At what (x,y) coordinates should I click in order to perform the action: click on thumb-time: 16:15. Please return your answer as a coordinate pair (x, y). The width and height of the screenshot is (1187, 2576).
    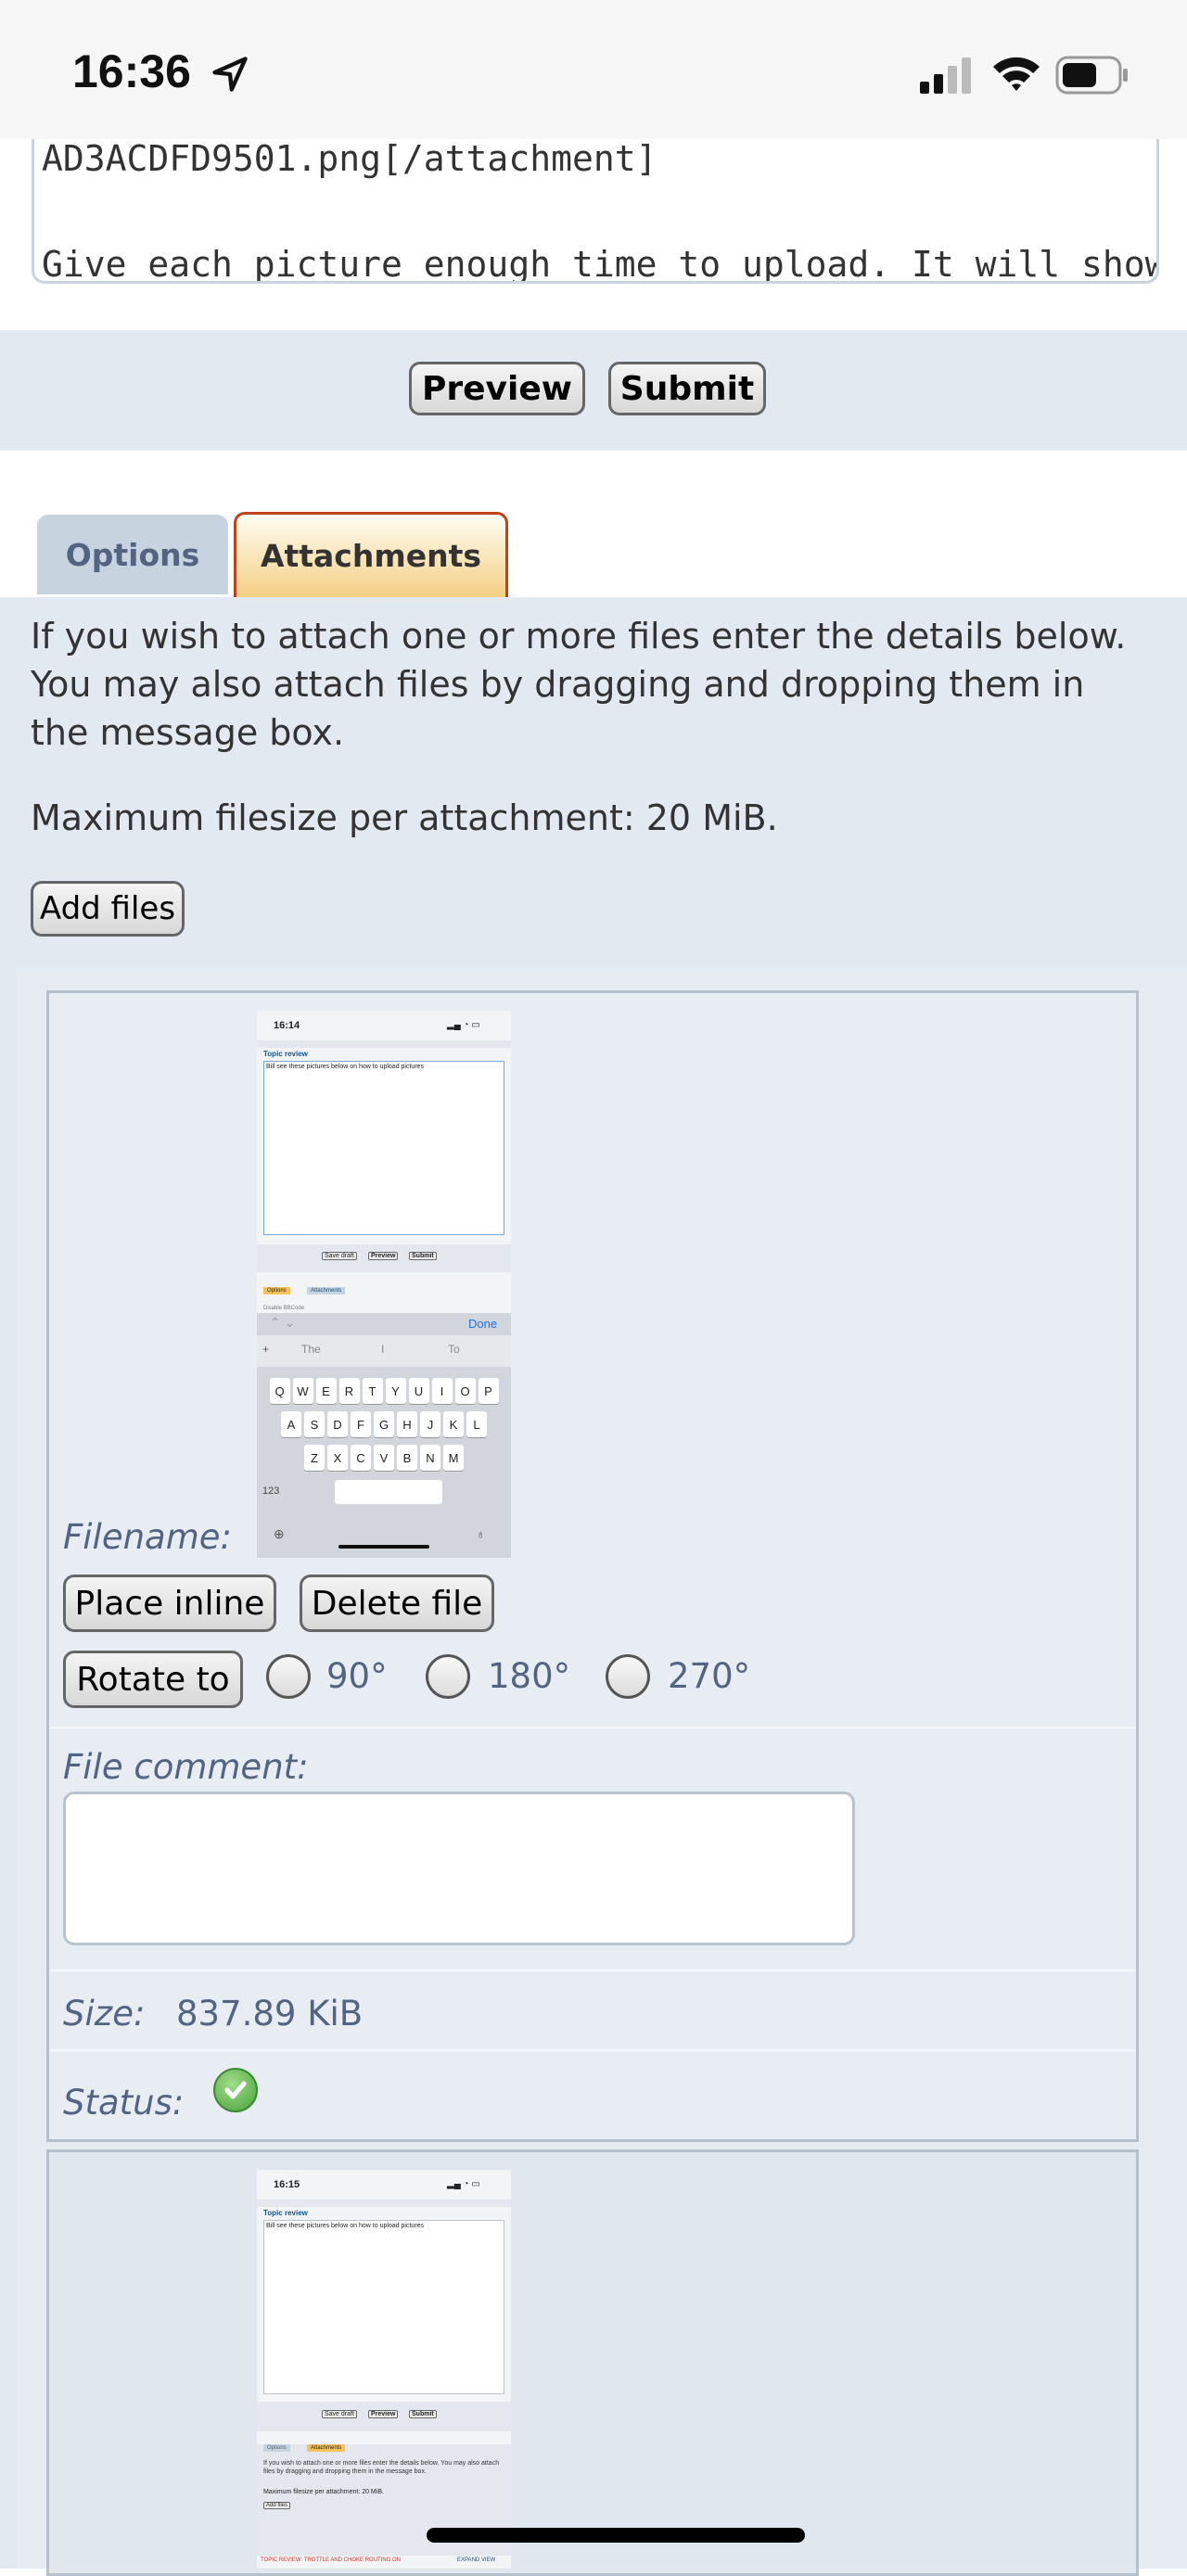
    Looking at the image, I should click on (287, 2184).